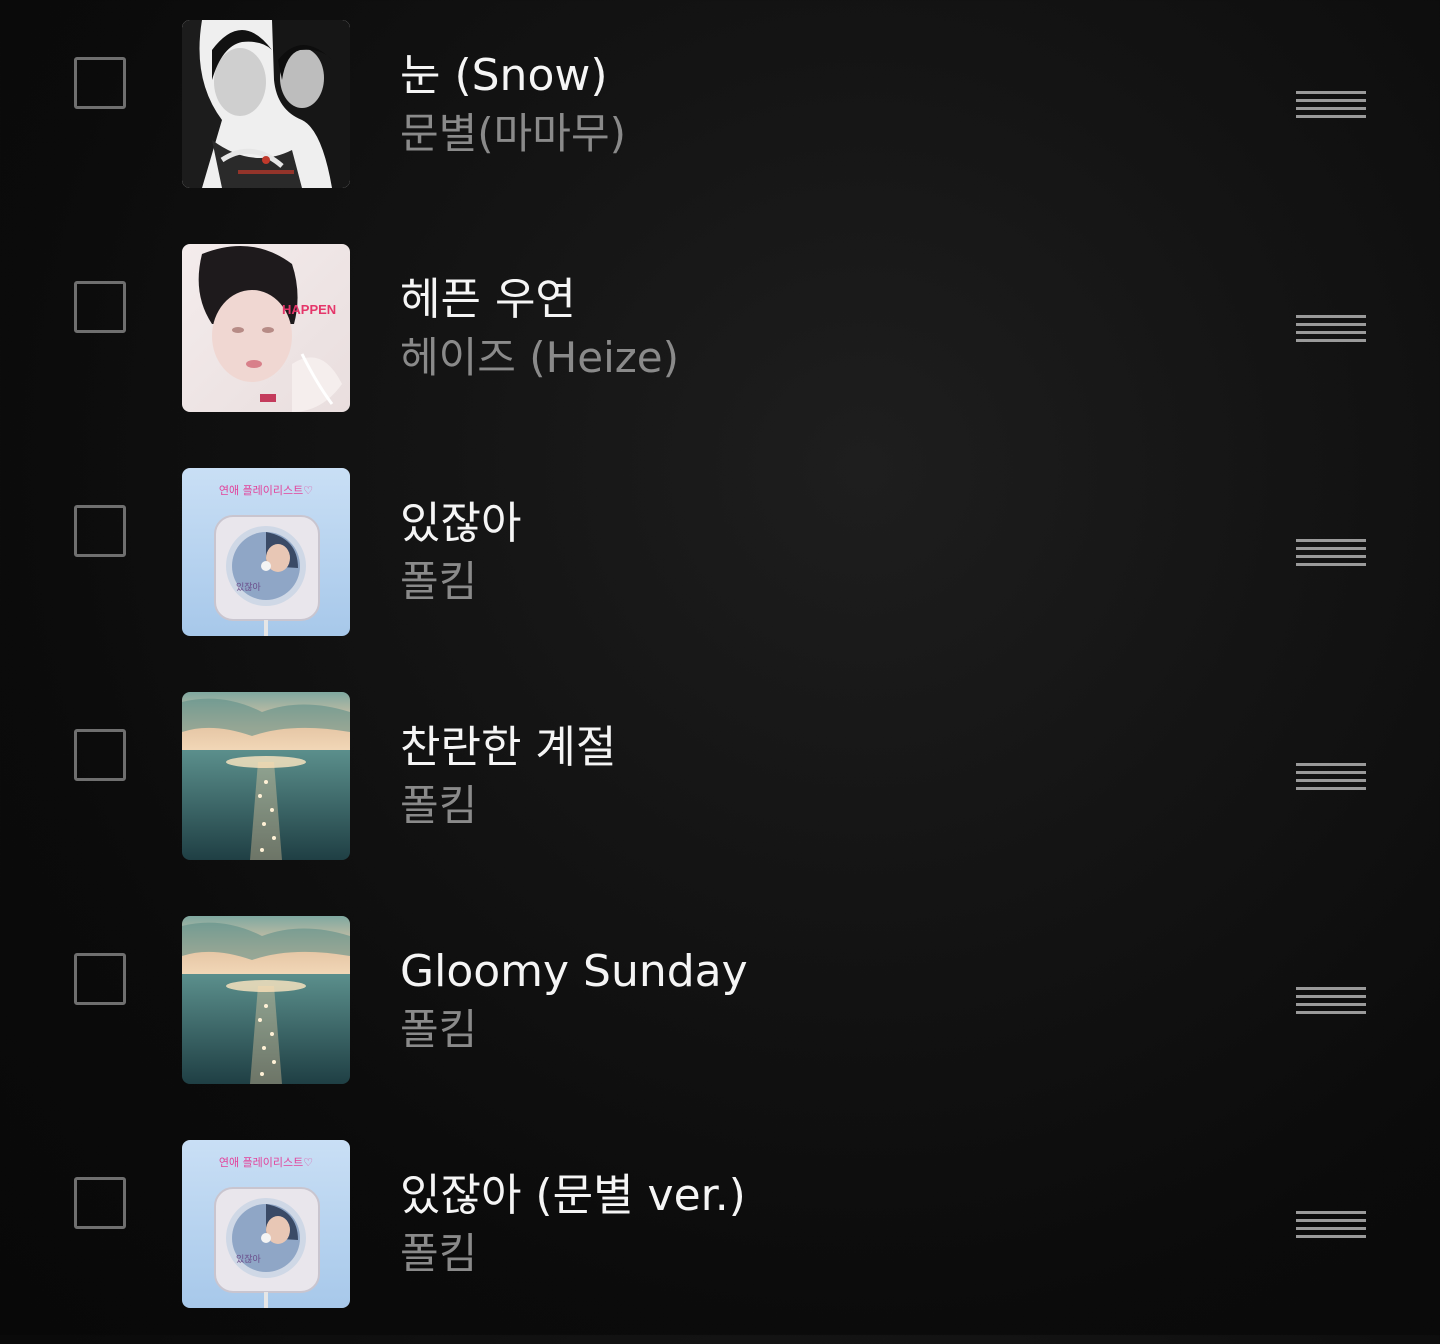  I want to click on album-art-bw-duo-icon, so click(266, 104).